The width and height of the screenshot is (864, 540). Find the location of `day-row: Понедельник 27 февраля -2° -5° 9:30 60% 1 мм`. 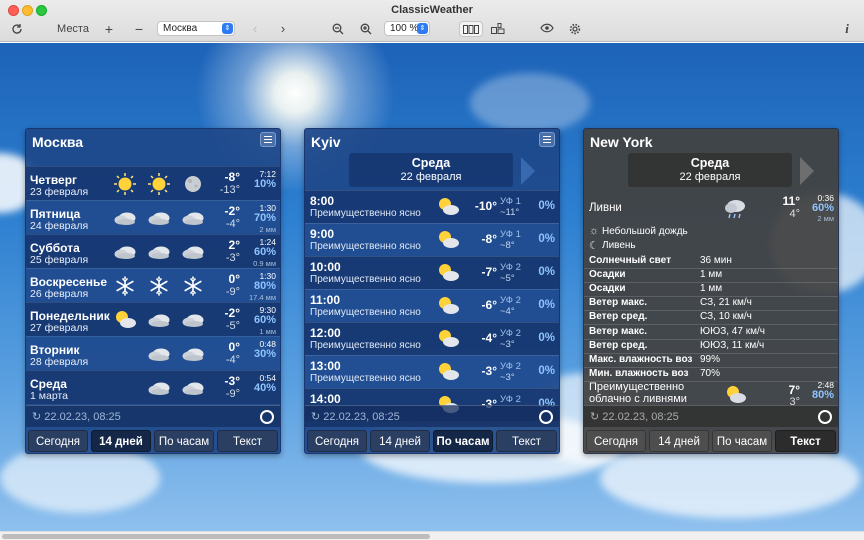

day-row: Понедельник 27 февраля -2° -5° 9:30 60% 1 мм is located at coordinates (153, 319).